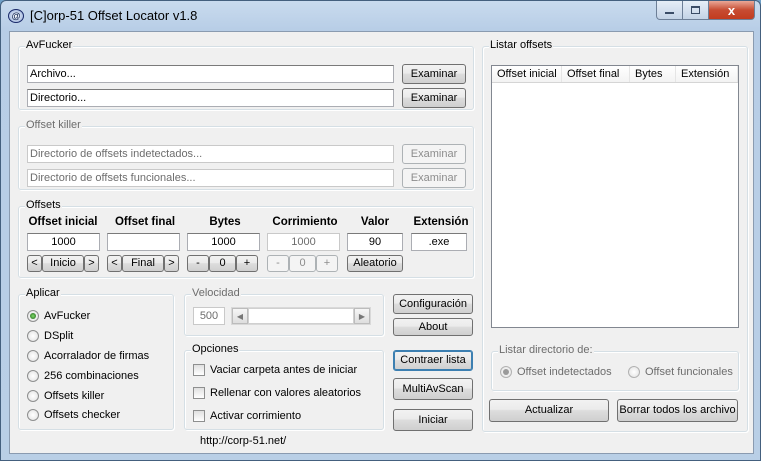 This screenshot has width=761, height=461. Describe the element at coordinates (362, 316) in the screenshot. I see `slider-right-arrow-icon: ▶` at that location.